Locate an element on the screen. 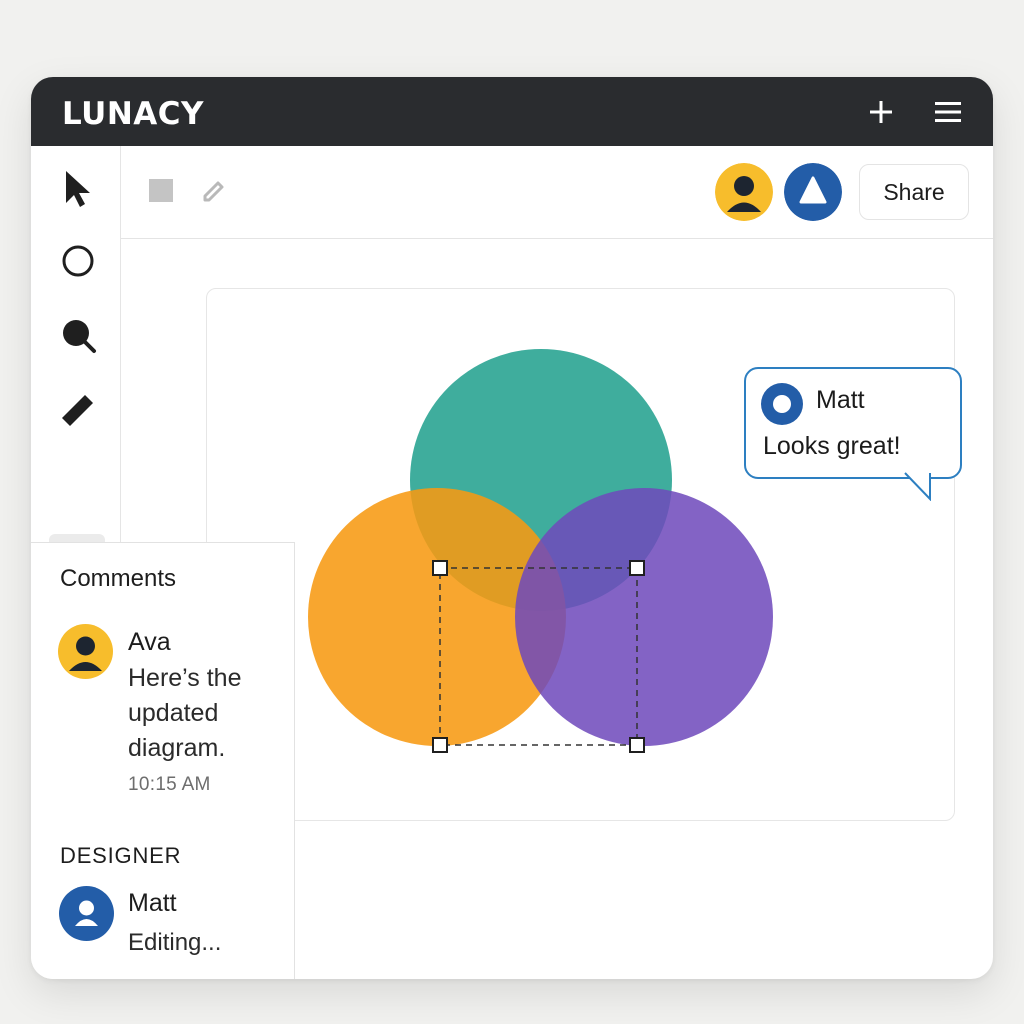 The height and width of the screenshot is (1024, 1024). bubble-author: Matt is located at coordinates (840, 400).